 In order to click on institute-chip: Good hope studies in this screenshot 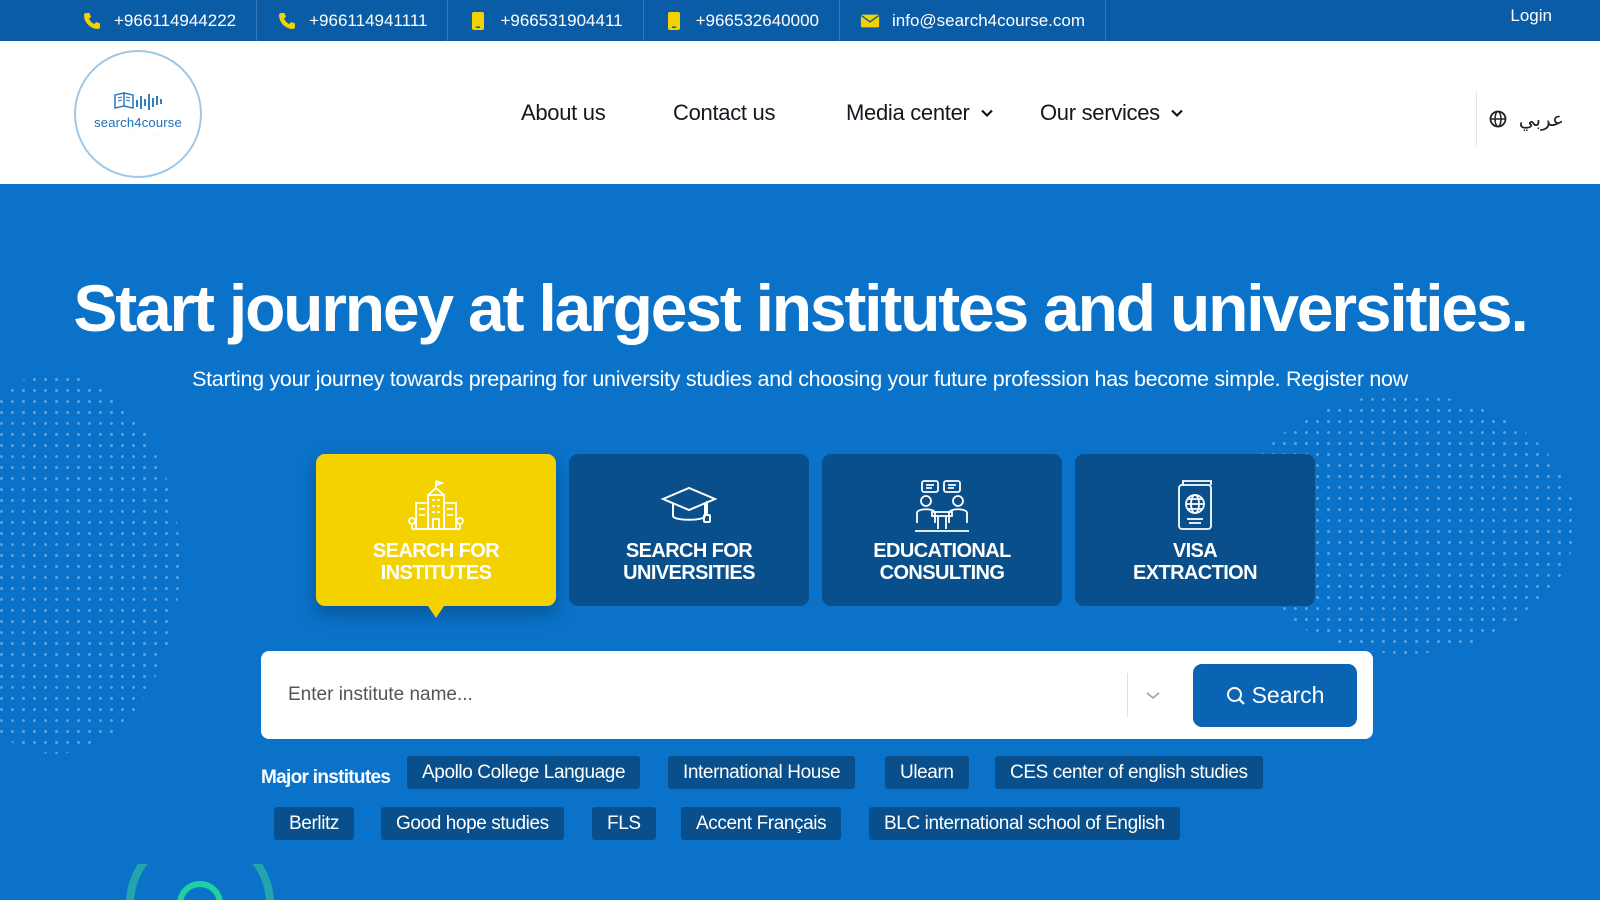, I will do `click(472, 823)`.